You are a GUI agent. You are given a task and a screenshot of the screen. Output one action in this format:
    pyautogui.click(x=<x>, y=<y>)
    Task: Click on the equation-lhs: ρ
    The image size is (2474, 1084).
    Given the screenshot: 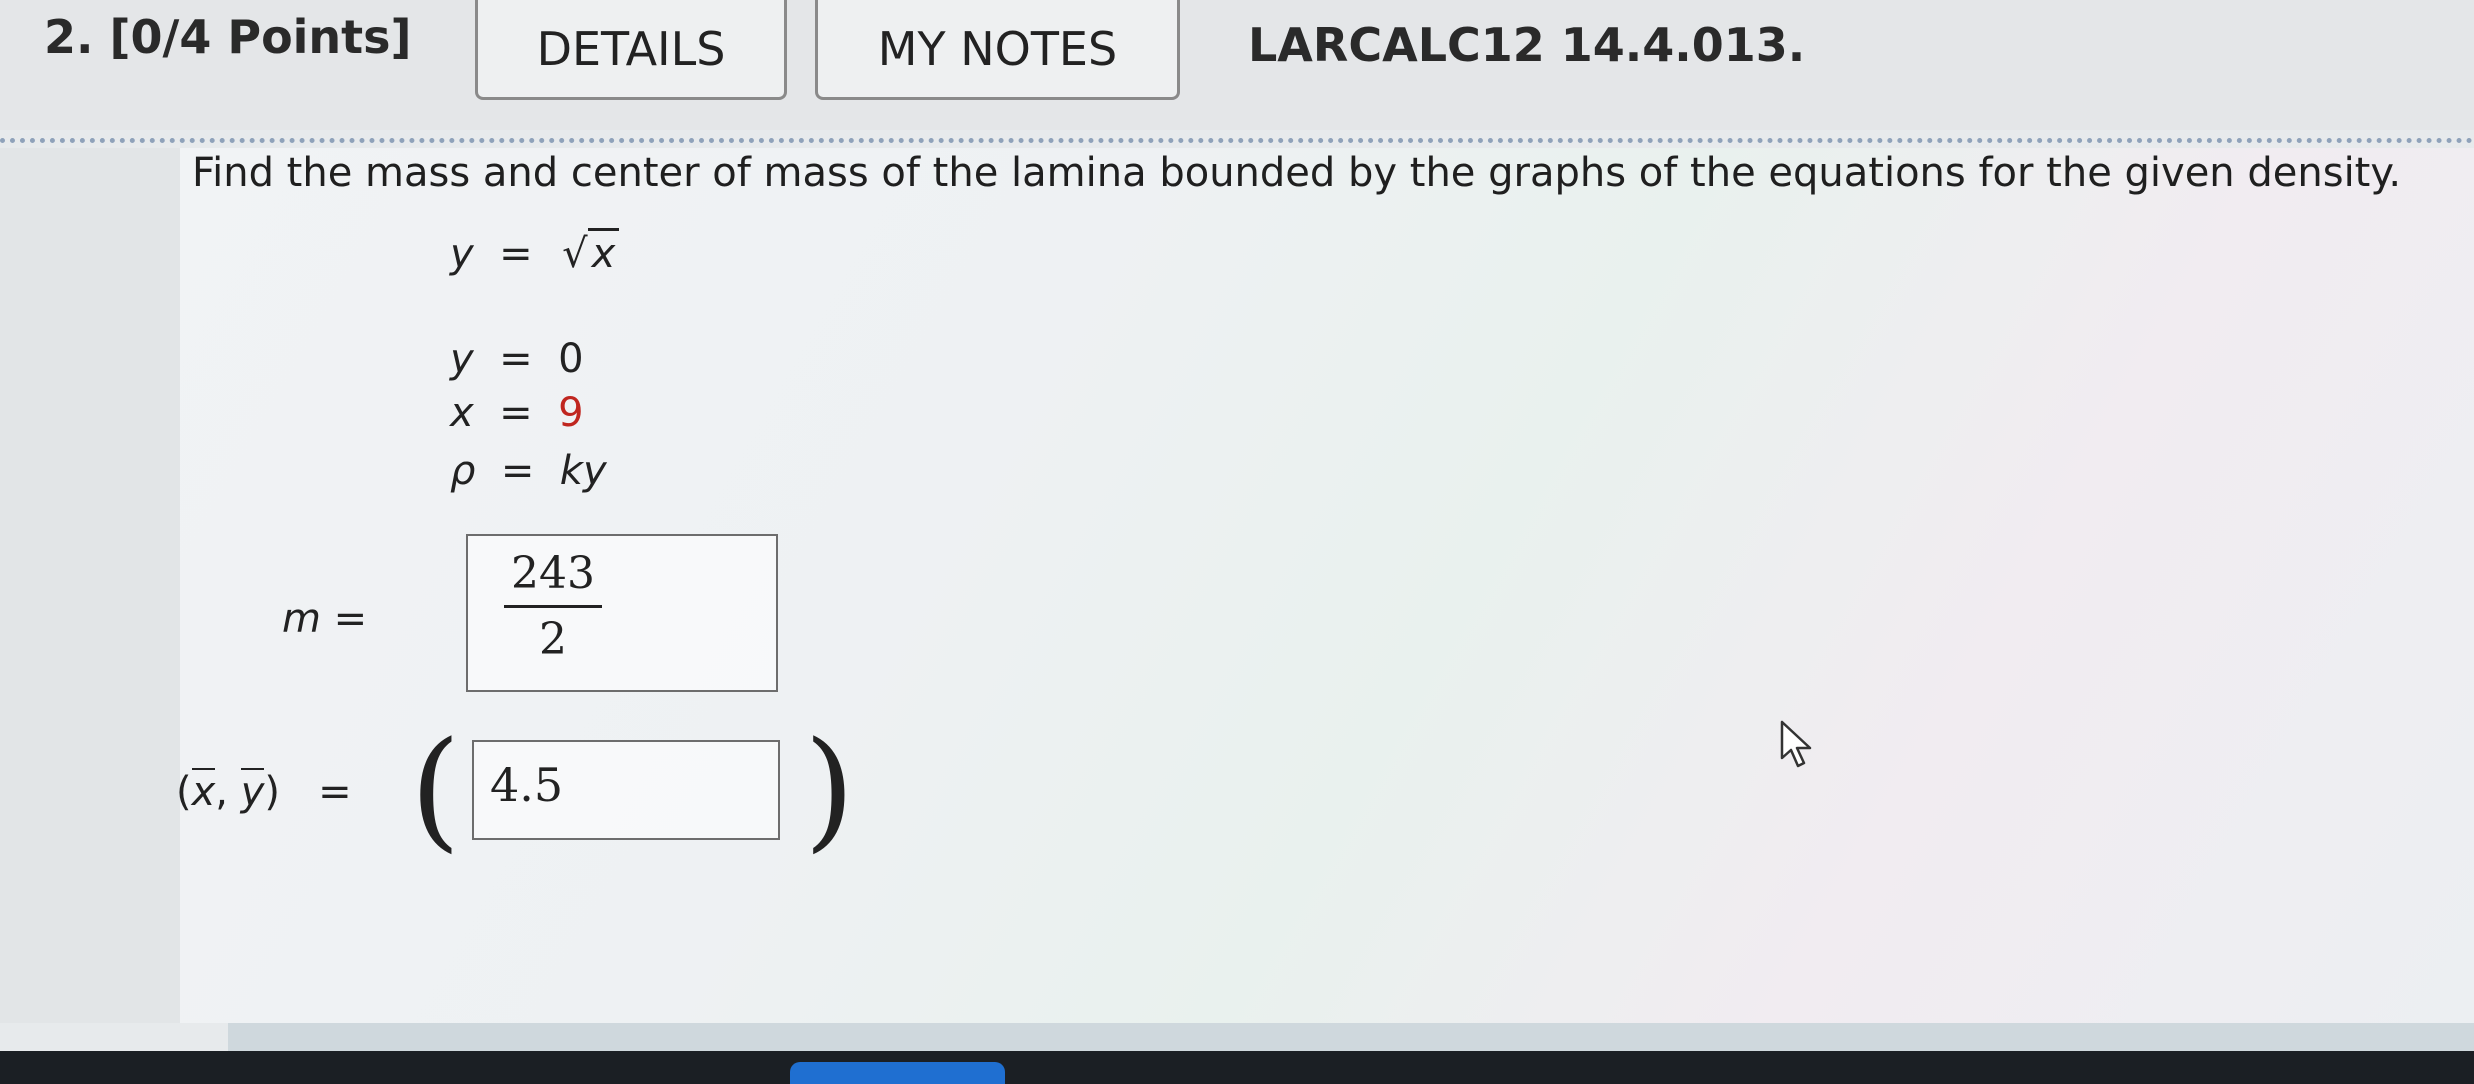 What is the action you would take?
    pyautogui.click(x=463, y=471)
    